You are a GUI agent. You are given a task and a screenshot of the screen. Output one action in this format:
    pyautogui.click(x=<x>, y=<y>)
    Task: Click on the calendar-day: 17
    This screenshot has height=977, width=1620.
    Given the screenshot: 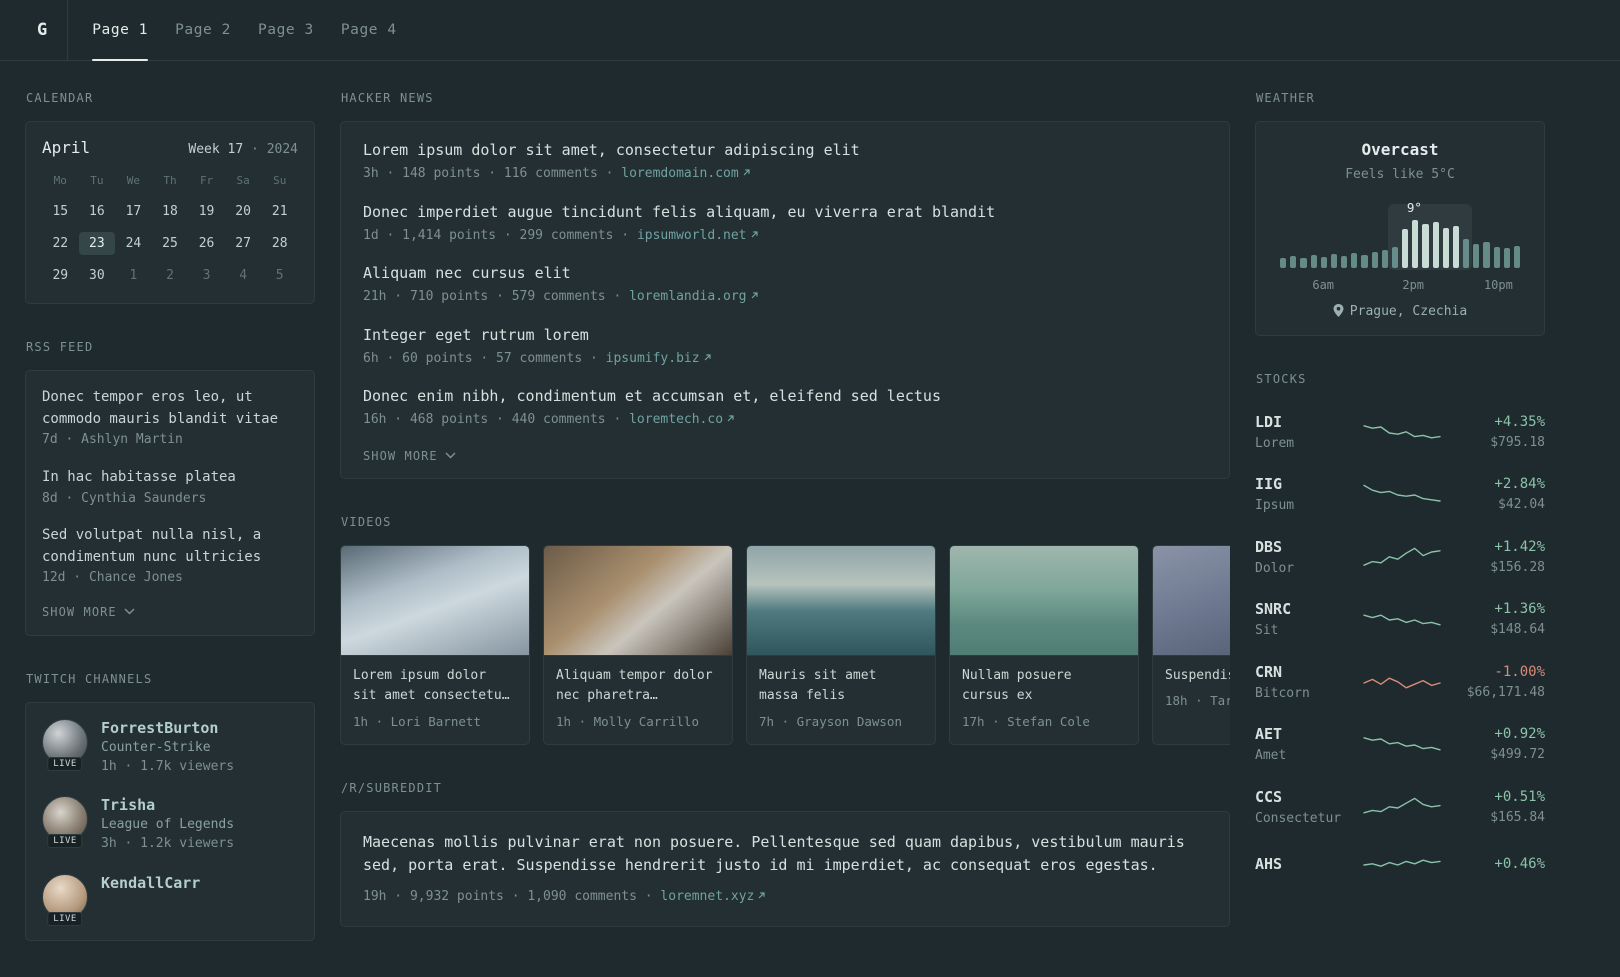 What is the action you would take?
    pyautogui.click(x=133, y=211)
    